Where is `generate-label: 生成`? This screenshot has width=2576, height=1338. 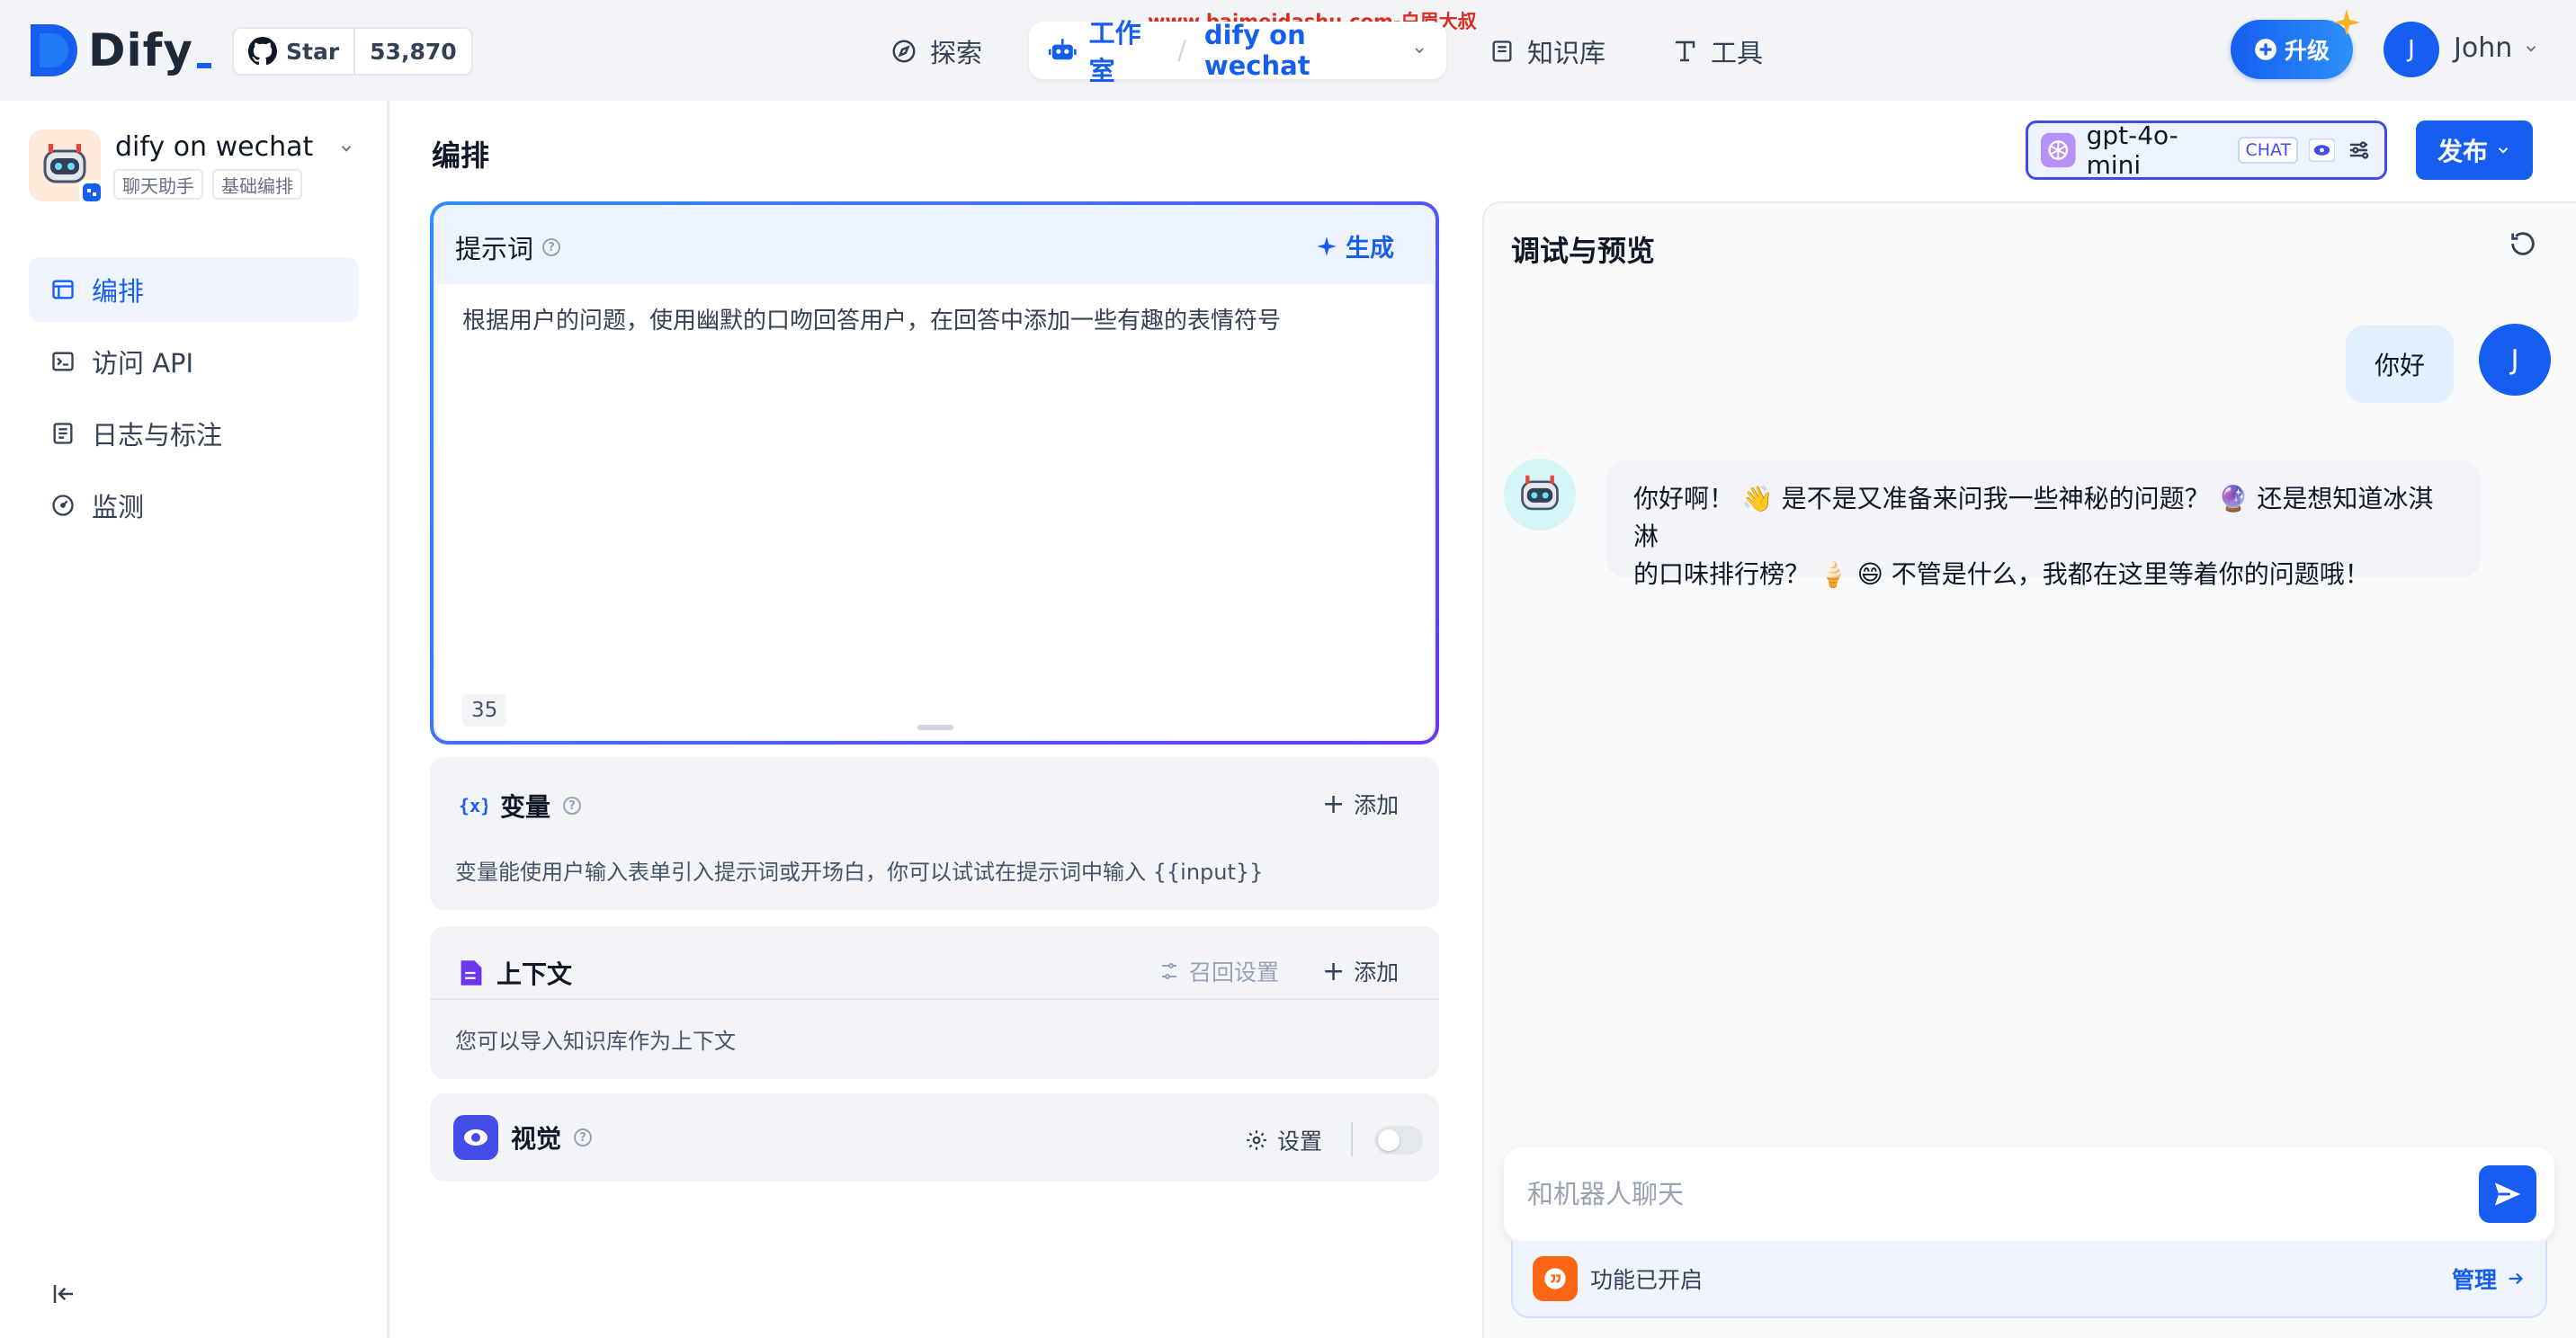 generate-label: 生成 is located at coordinates (1370, 249).